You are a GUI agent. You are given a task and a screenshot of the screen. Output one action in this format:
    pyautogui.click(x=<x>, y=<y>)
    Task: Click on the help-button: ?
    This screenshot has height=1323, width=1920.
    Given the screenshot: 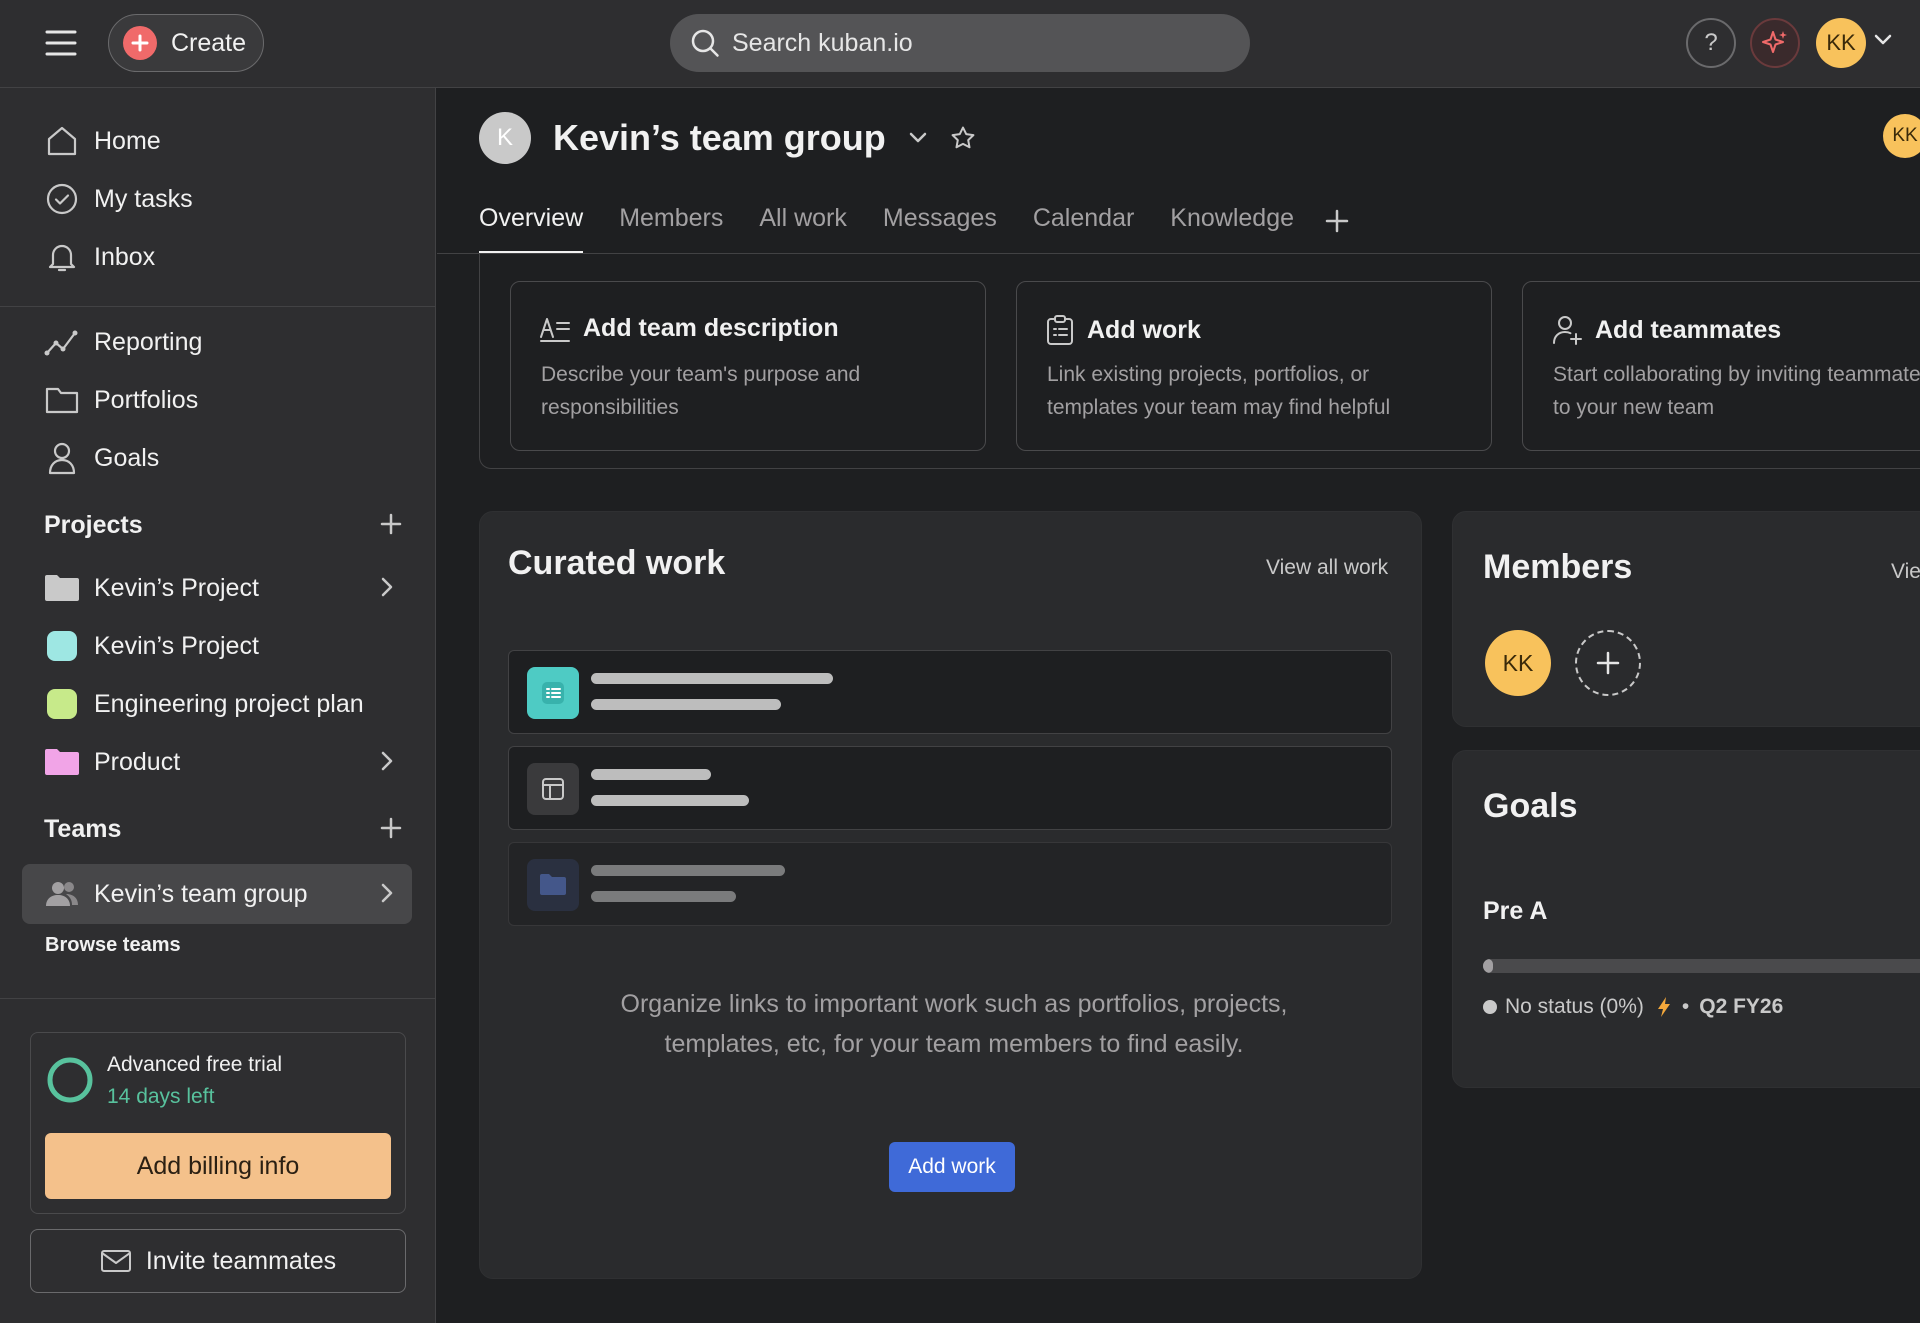 What is the action you would take?
    pyautogui.click(x=1711, y=43)
    